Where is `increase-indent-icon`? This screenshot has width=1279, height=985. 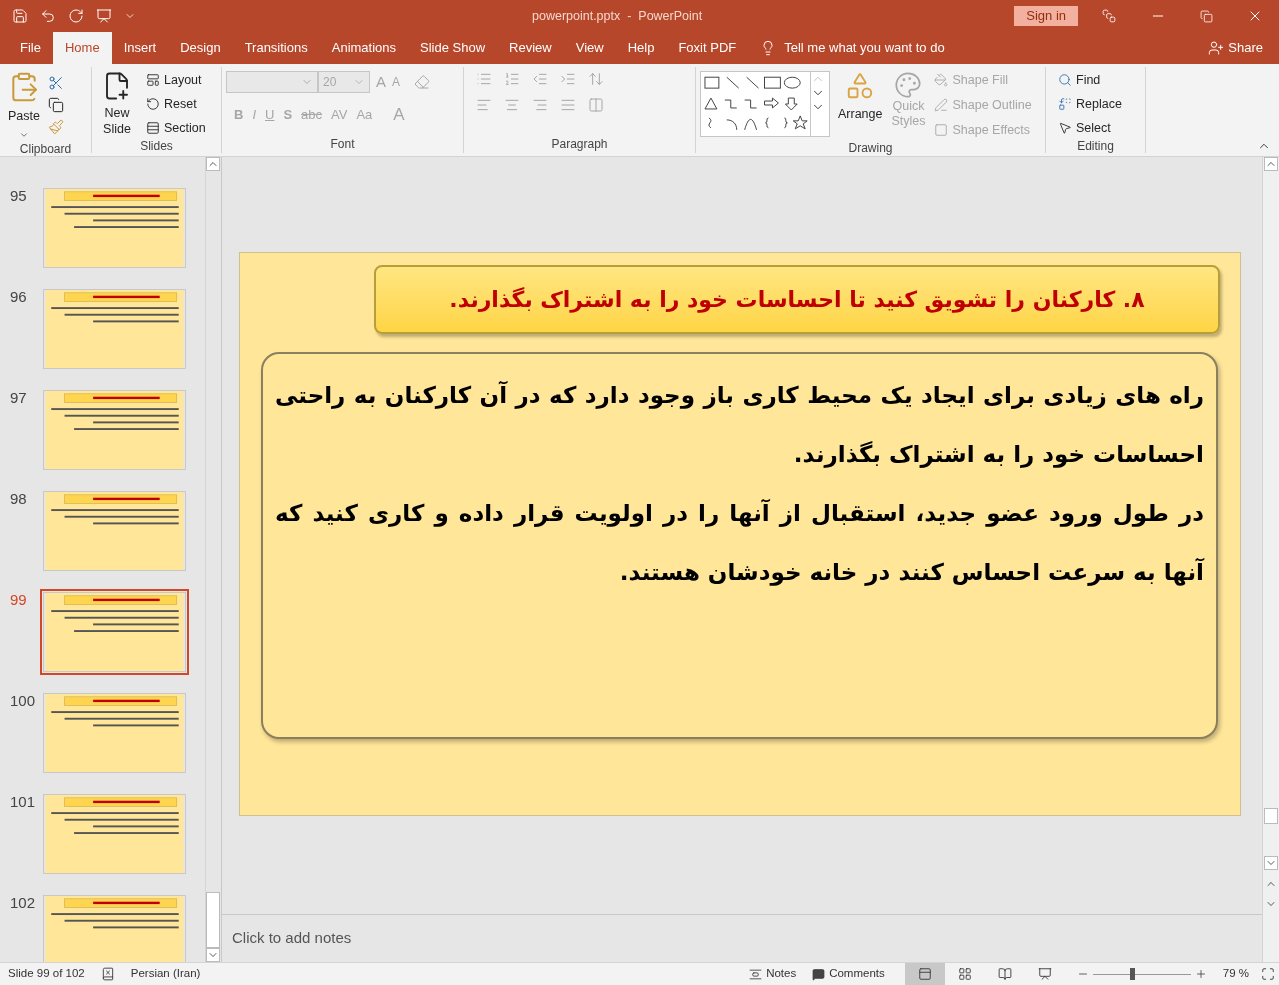 increase-indent-icon is located at coordinates (568, 79).